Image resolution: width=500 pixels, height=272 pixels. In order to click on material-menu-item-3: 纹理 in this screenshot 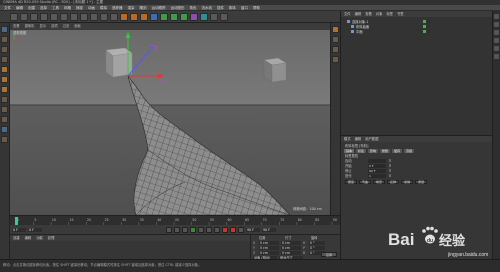, I will do `click(51, 238)`.